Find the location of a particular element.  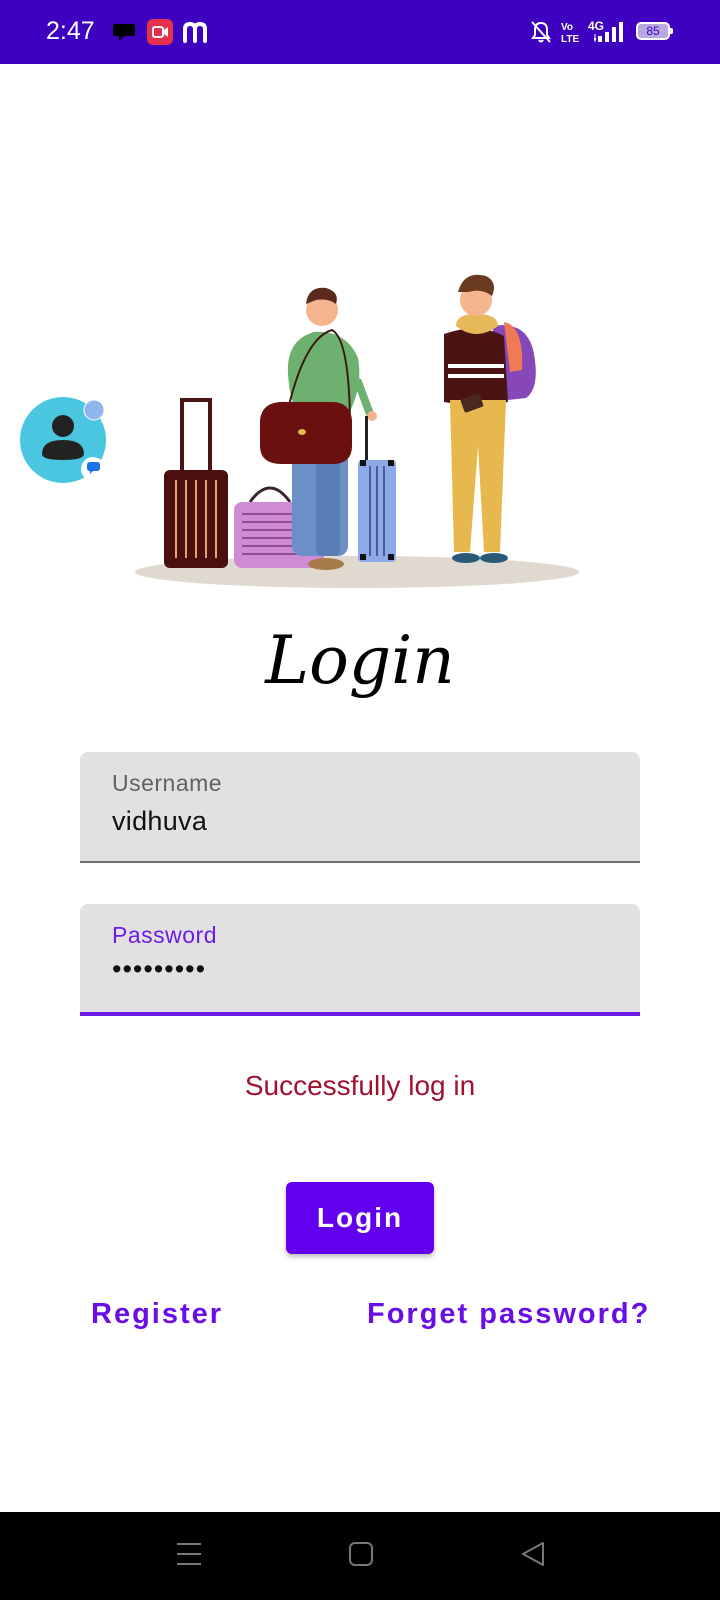

back-triangle-icon is located at coordinates (533, 1554).